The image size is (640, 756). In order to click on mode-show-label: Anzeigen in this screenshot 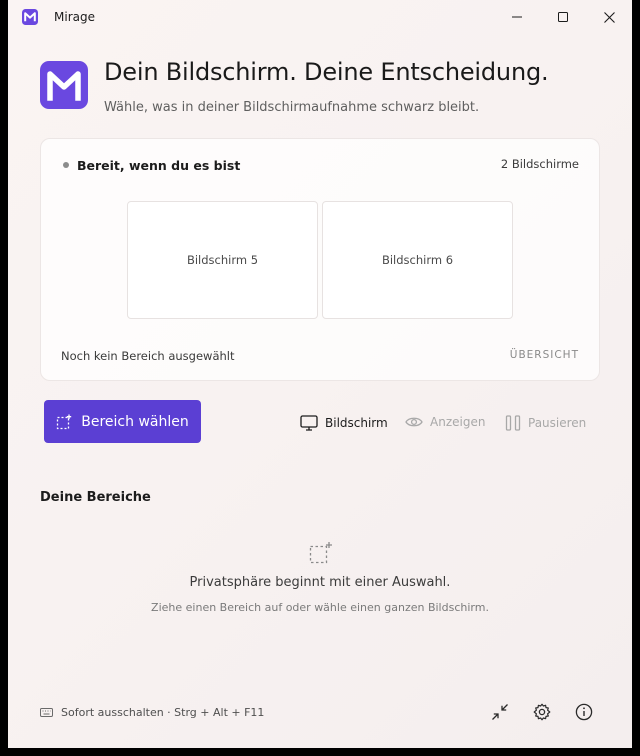, I will do `click(458, 422)`.